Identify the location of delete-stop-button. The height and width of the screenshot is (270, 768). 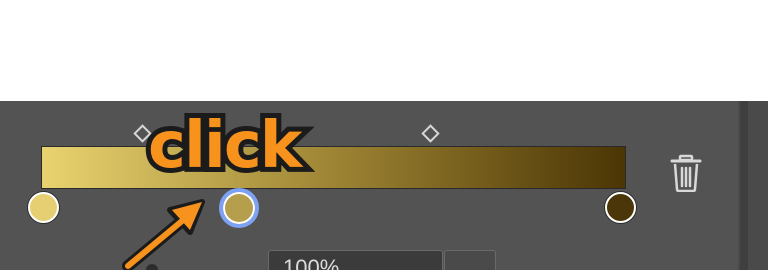
(686, 175).